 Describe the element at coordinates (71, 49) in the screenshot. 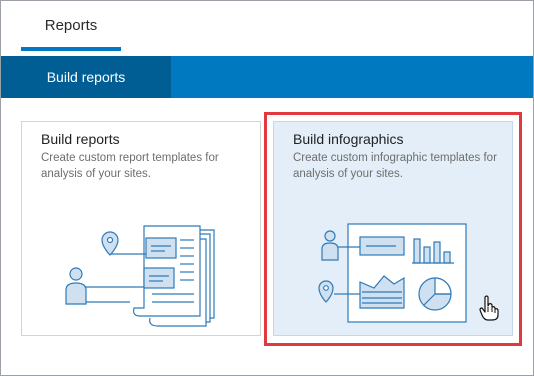

I see `active-tab-indicator` at that location.